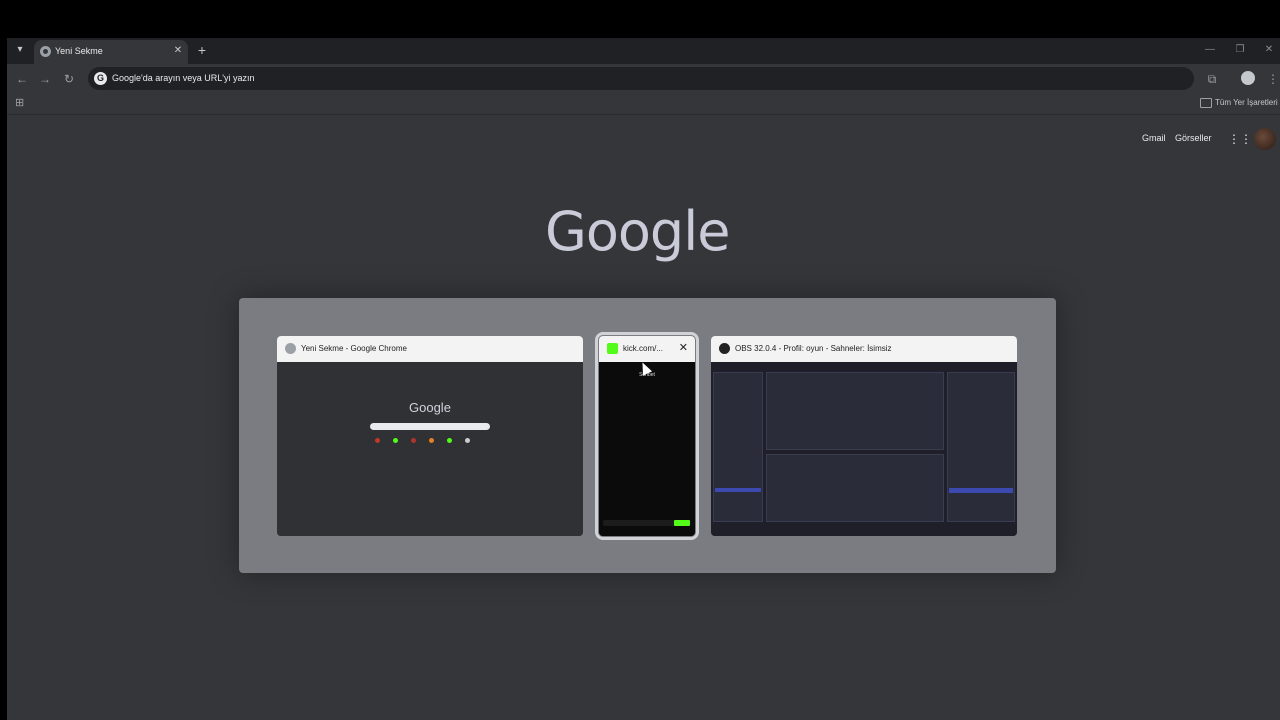 Image resolution: width=1280 pixels, height=720 pixels. I want to click on card-title: Yeni Sekme - Google Chrome, so click(354, 348).